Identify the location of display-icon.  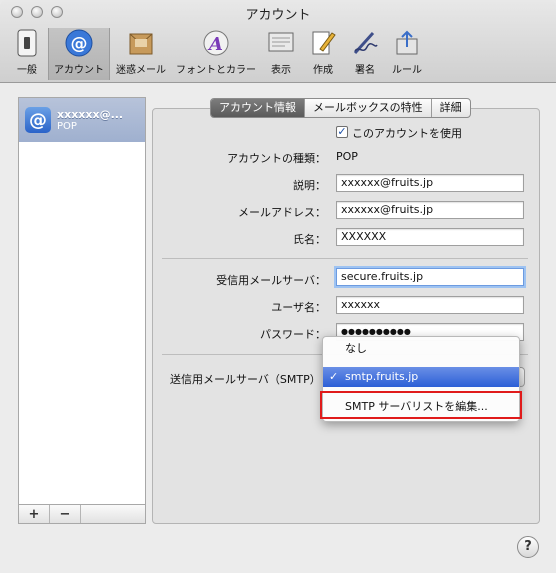
(281, 43).